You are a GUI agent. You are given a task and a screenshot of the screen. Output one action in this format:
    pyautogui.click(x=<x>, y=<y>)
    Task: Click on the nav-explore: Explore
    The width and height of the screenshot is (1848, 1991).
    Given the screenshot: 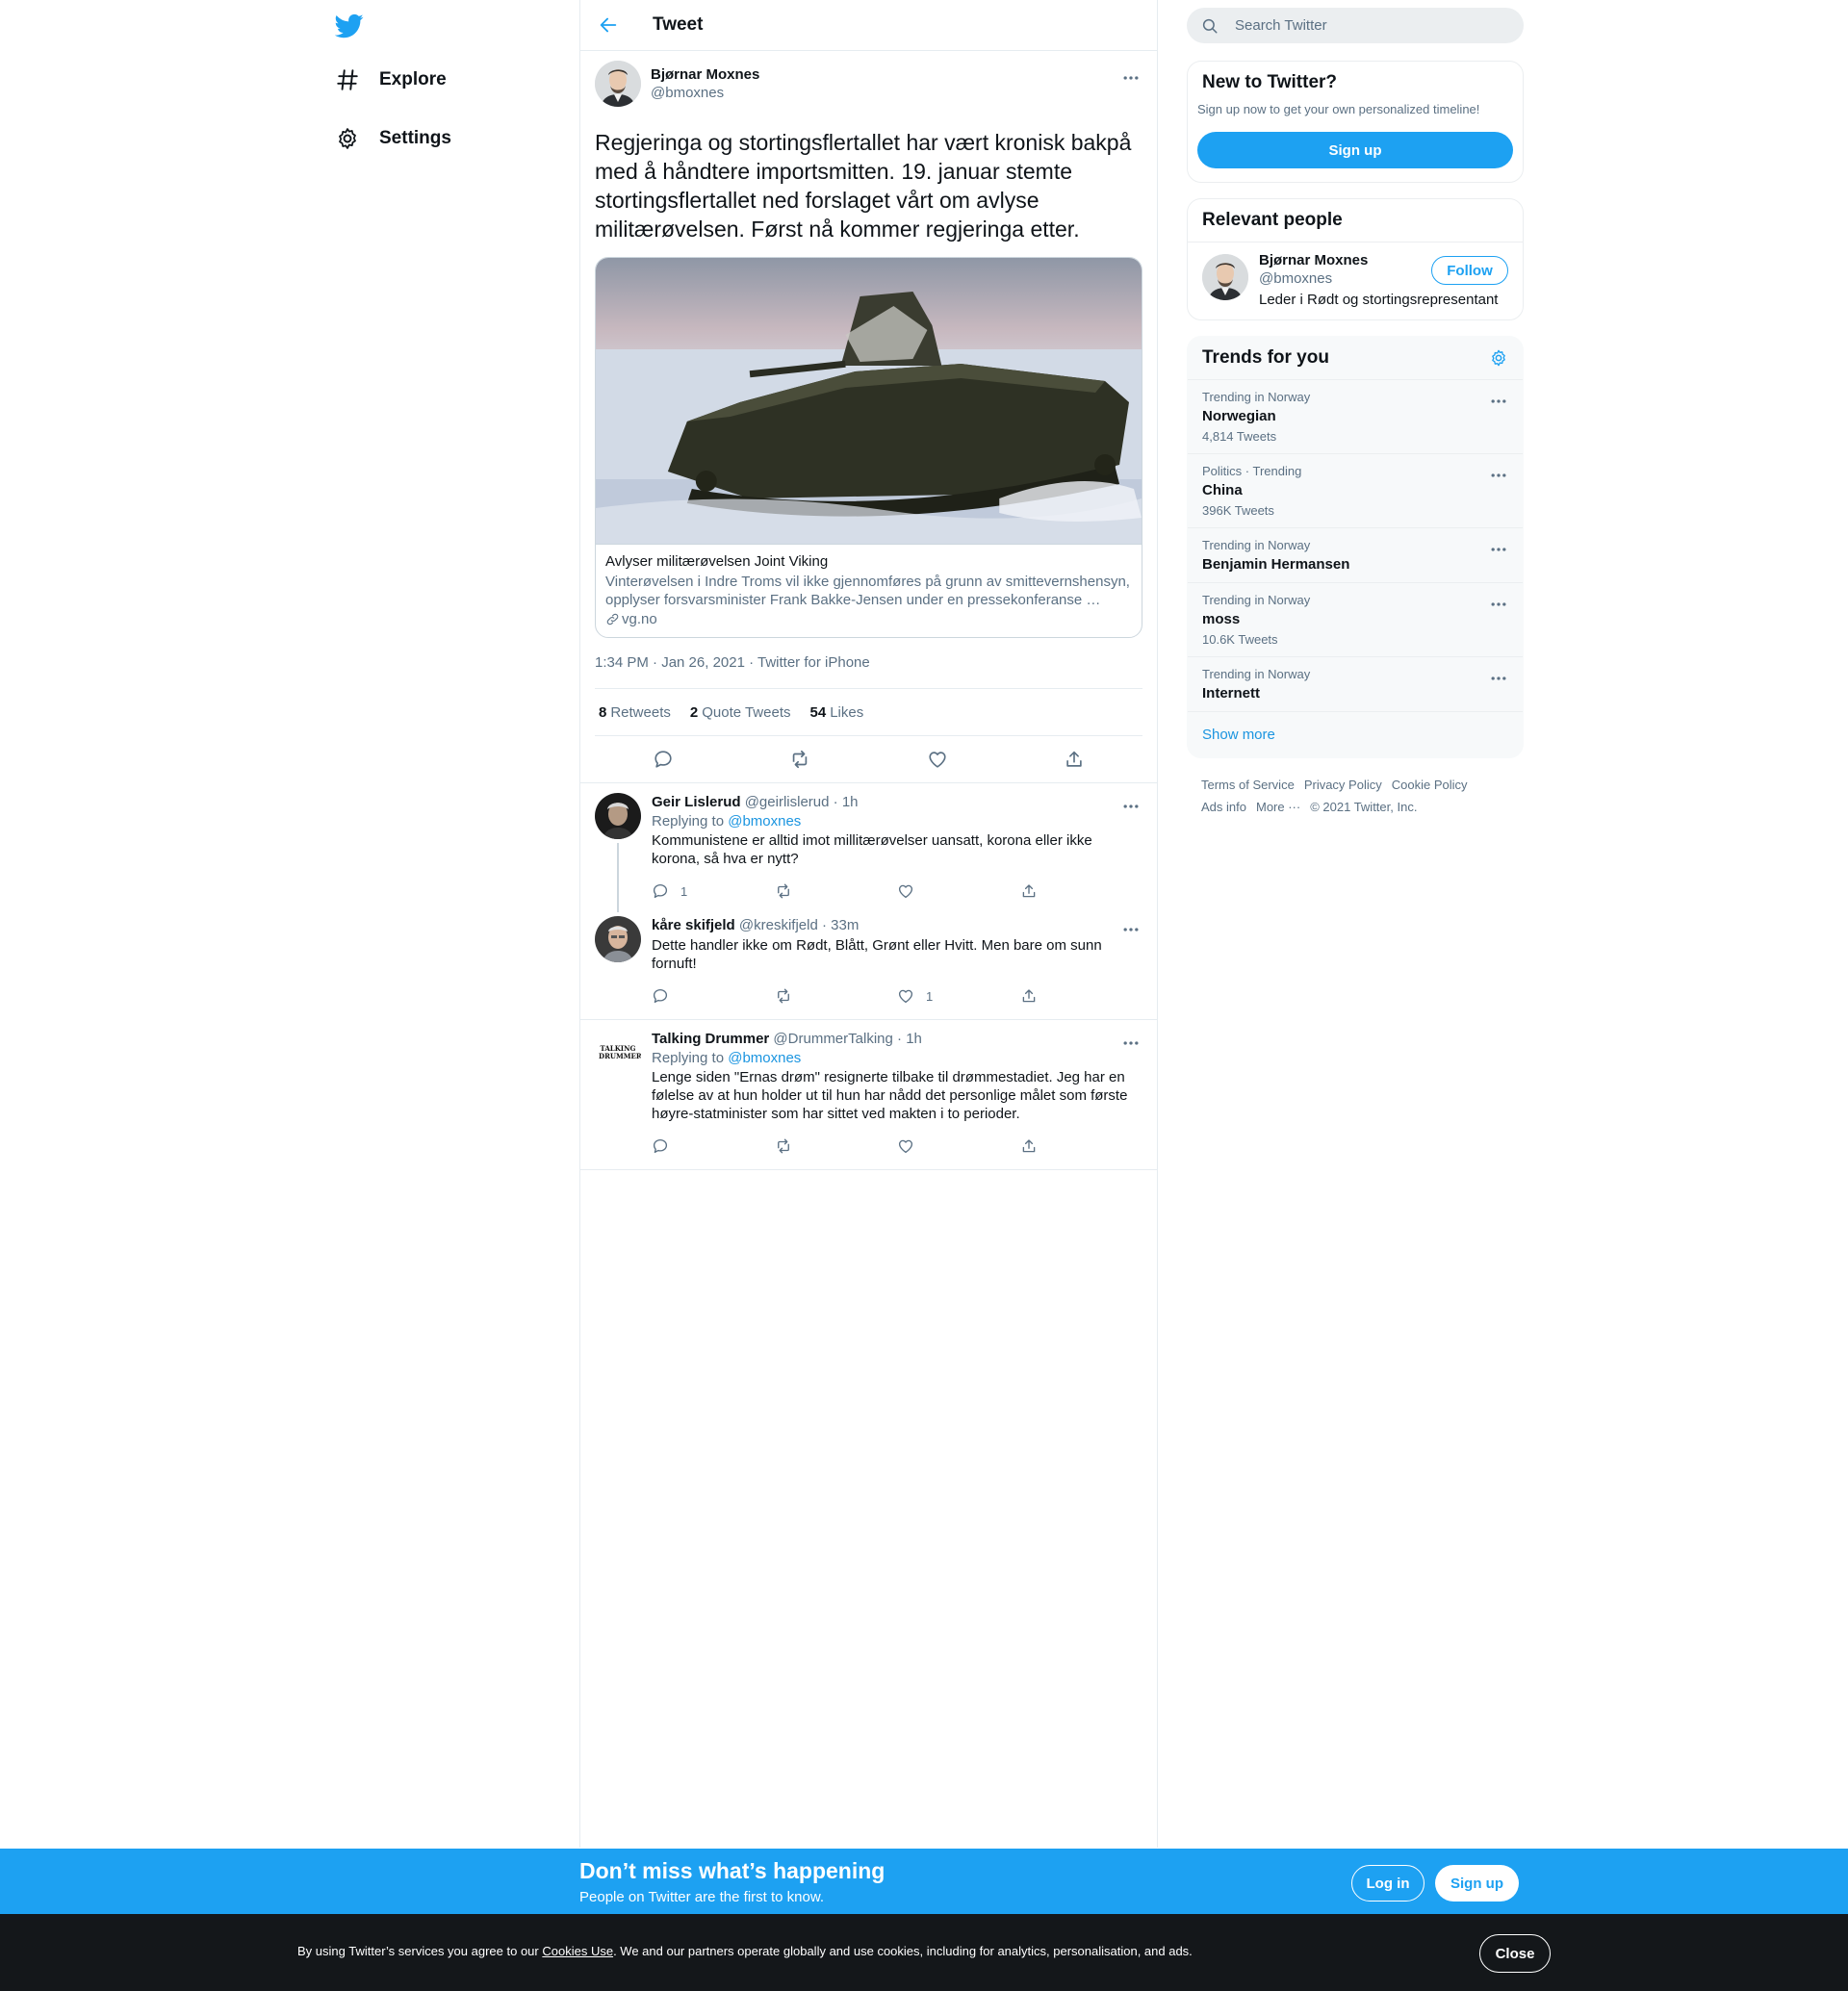 What is the action you would take?
    pyautogui.click(x=391, y=80)
    